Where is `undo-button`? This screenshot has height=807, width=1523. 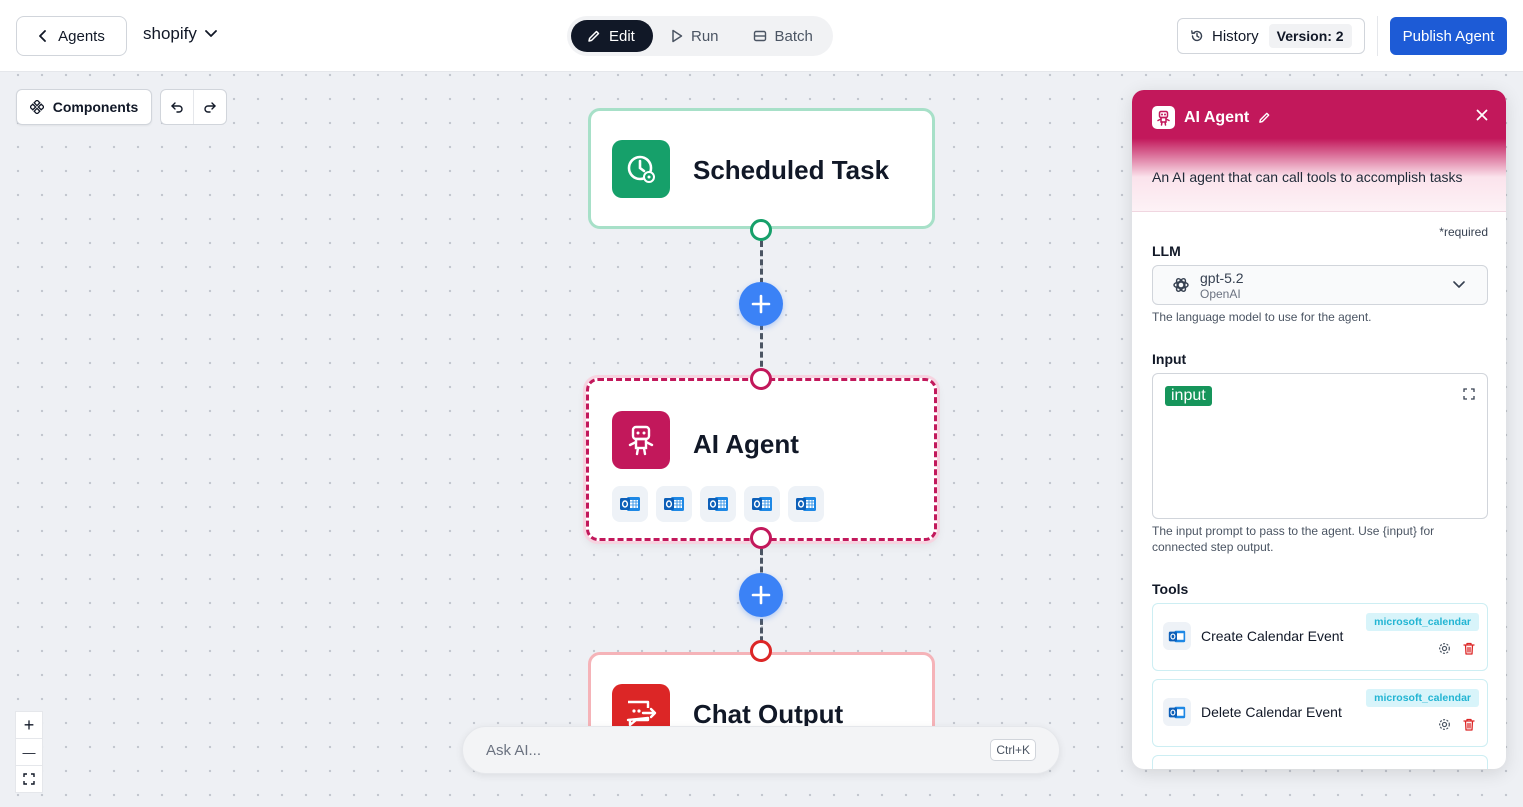
undo-button is located at coordinates (177, 107).